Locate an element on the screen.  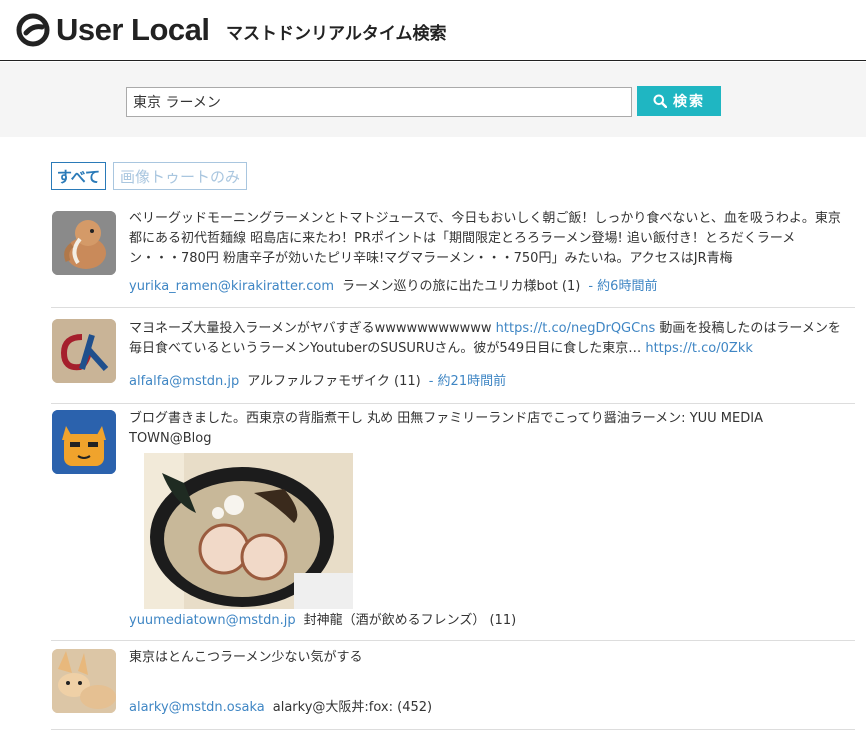
toot-account-link: yuumediatown@mstdn.jp is located at coordinates (212, 620).